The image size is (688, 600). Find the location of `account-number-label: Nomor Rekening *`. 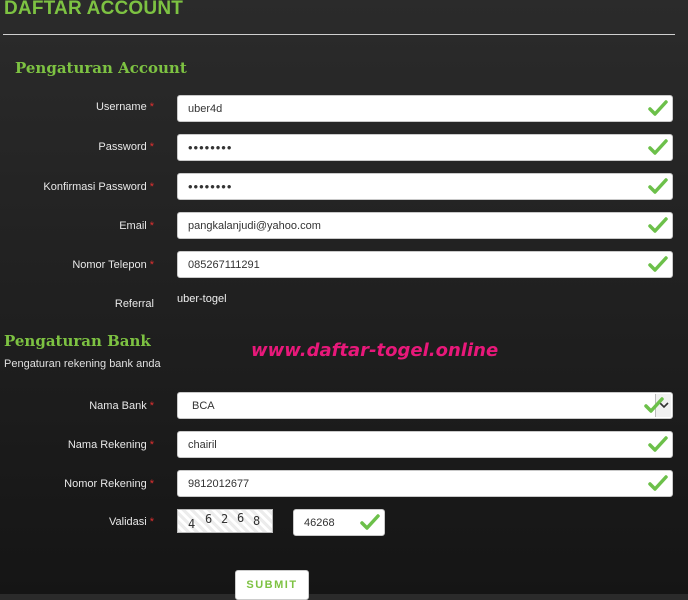

account-number-label: Nomor Rekening * is located at coordinates (109, 484).